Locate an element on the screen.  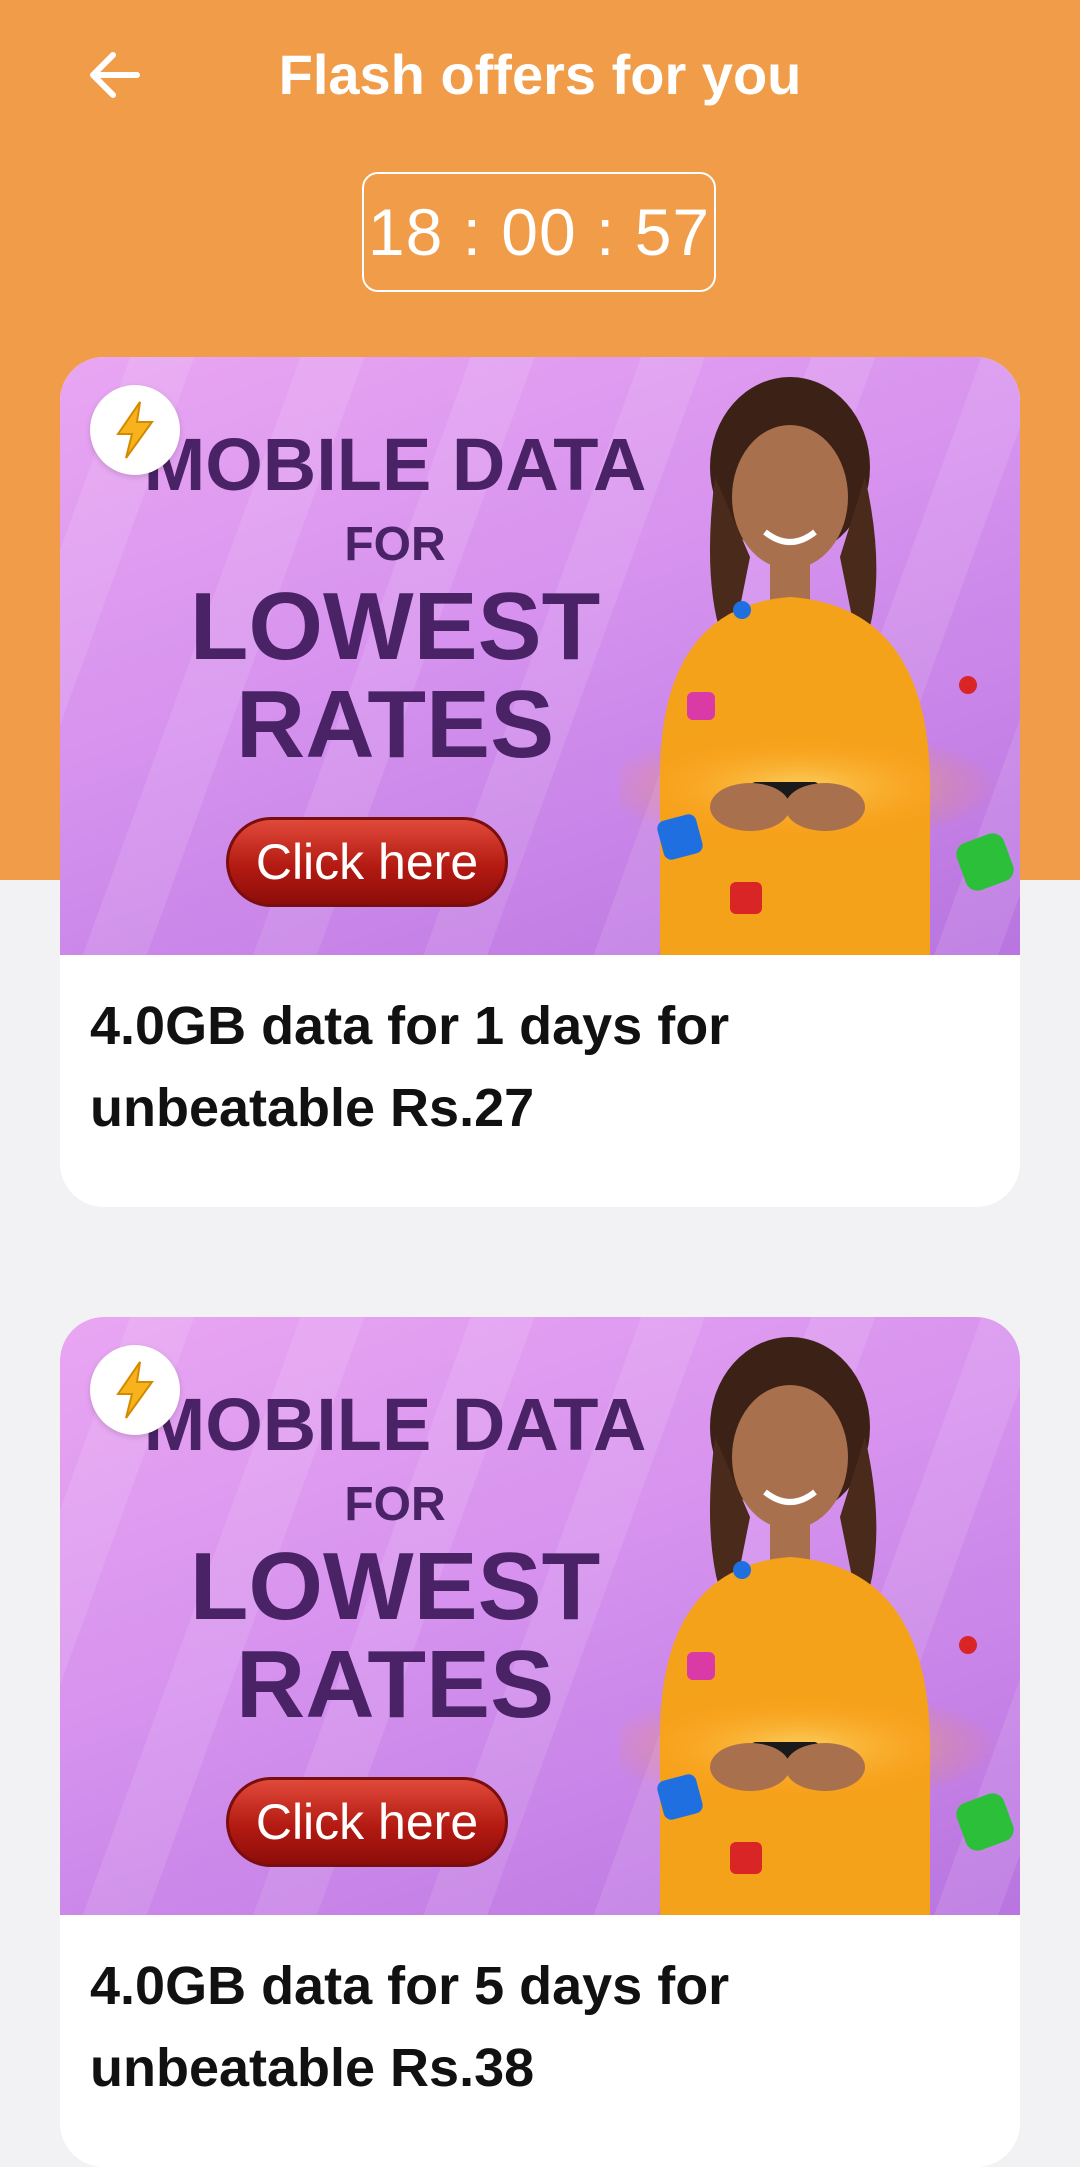
offer-description-line: 4.0GB data for 5 days for is located at coordinates (410, 1986).